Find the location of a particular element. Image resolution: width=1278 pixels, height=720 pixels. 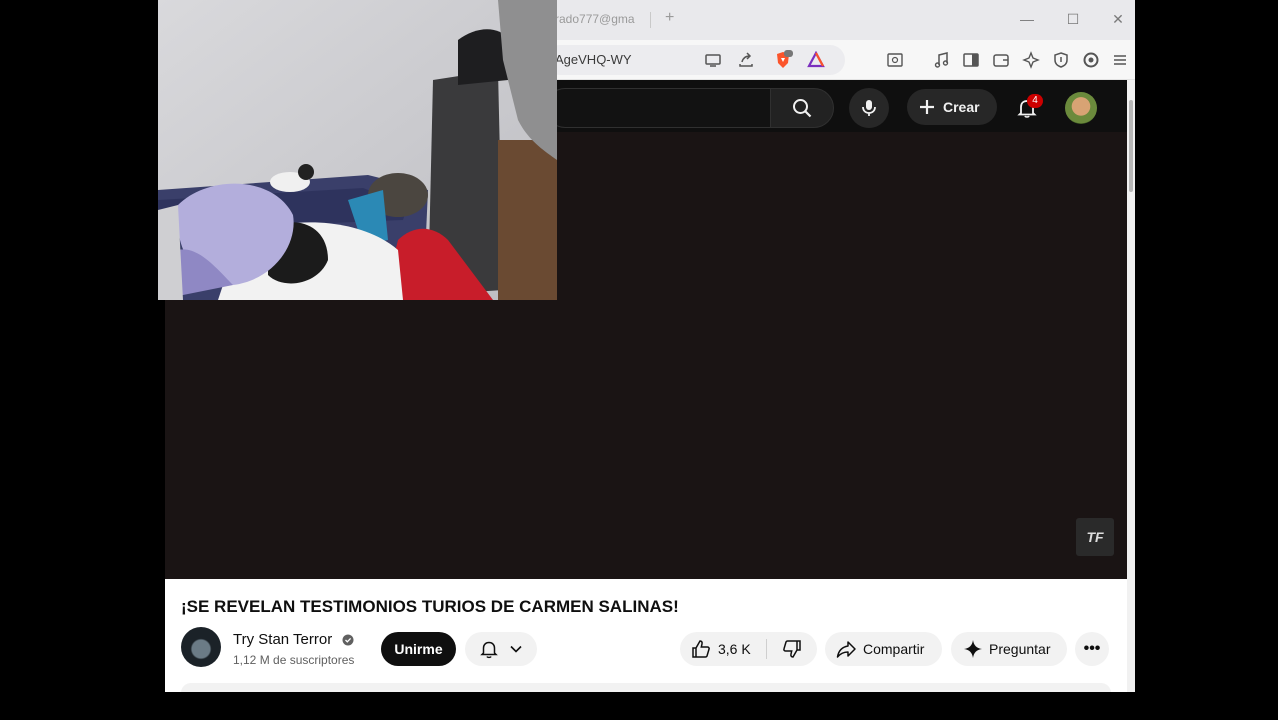

like-count: 3,6 K is located at coordinates (734, 649).